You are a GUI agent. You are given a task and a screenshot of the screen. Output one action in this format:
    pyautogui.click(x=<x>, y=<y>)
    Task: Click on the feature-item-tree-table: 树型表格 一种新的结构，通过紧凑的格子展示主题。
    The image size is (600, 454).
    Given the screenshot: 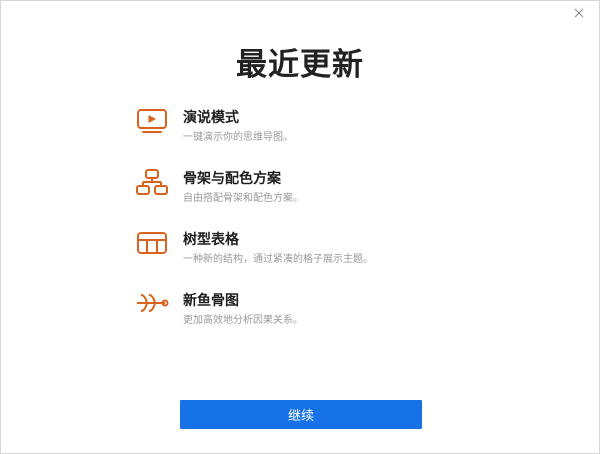 What is the action you would take?
    pyautogui.click(x=300, y=253)
    